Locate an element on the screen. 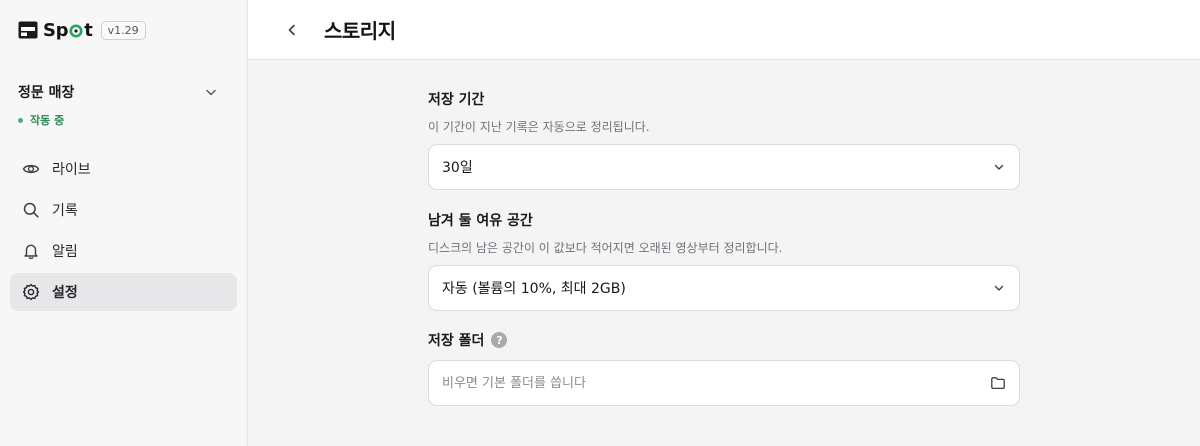 This screenshot has height=446, width=1200. gear-icon is located at coordinates (31, 292).